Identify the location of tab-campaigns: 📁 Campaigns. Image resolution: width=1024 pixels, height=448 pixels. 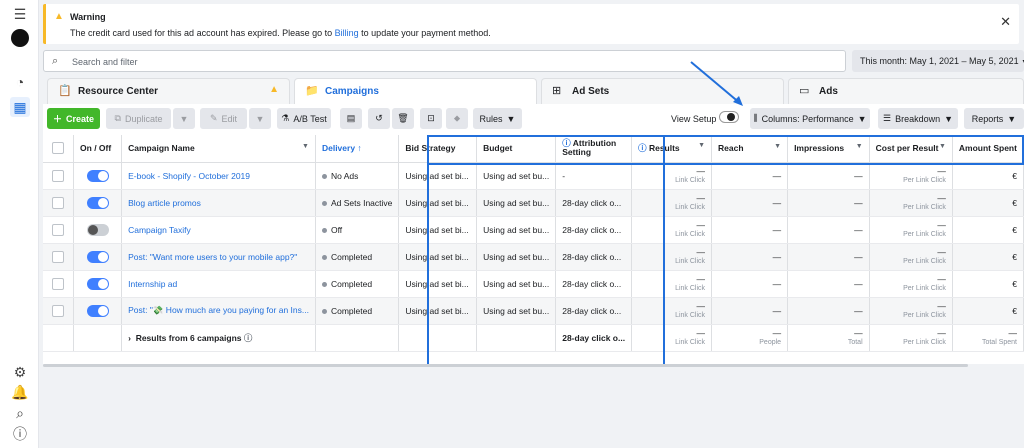
(415, 91).